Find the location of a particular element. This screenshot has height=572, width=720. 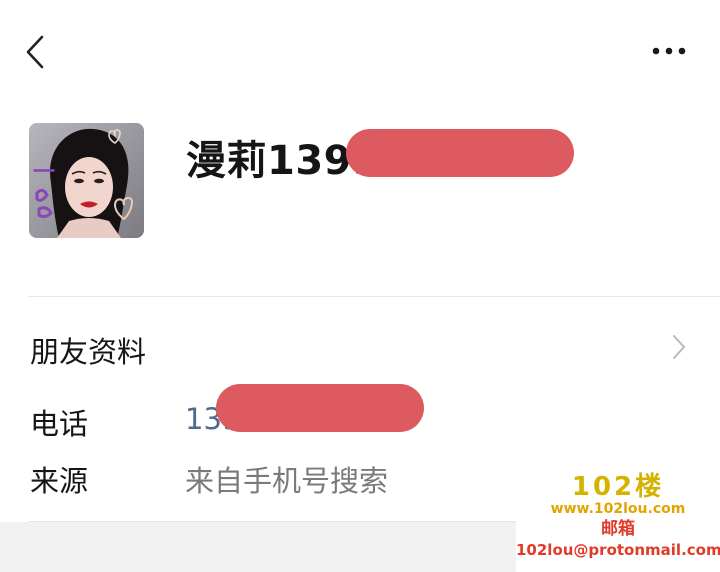

avatar-image: 一 is located at coordinates (86, 180).